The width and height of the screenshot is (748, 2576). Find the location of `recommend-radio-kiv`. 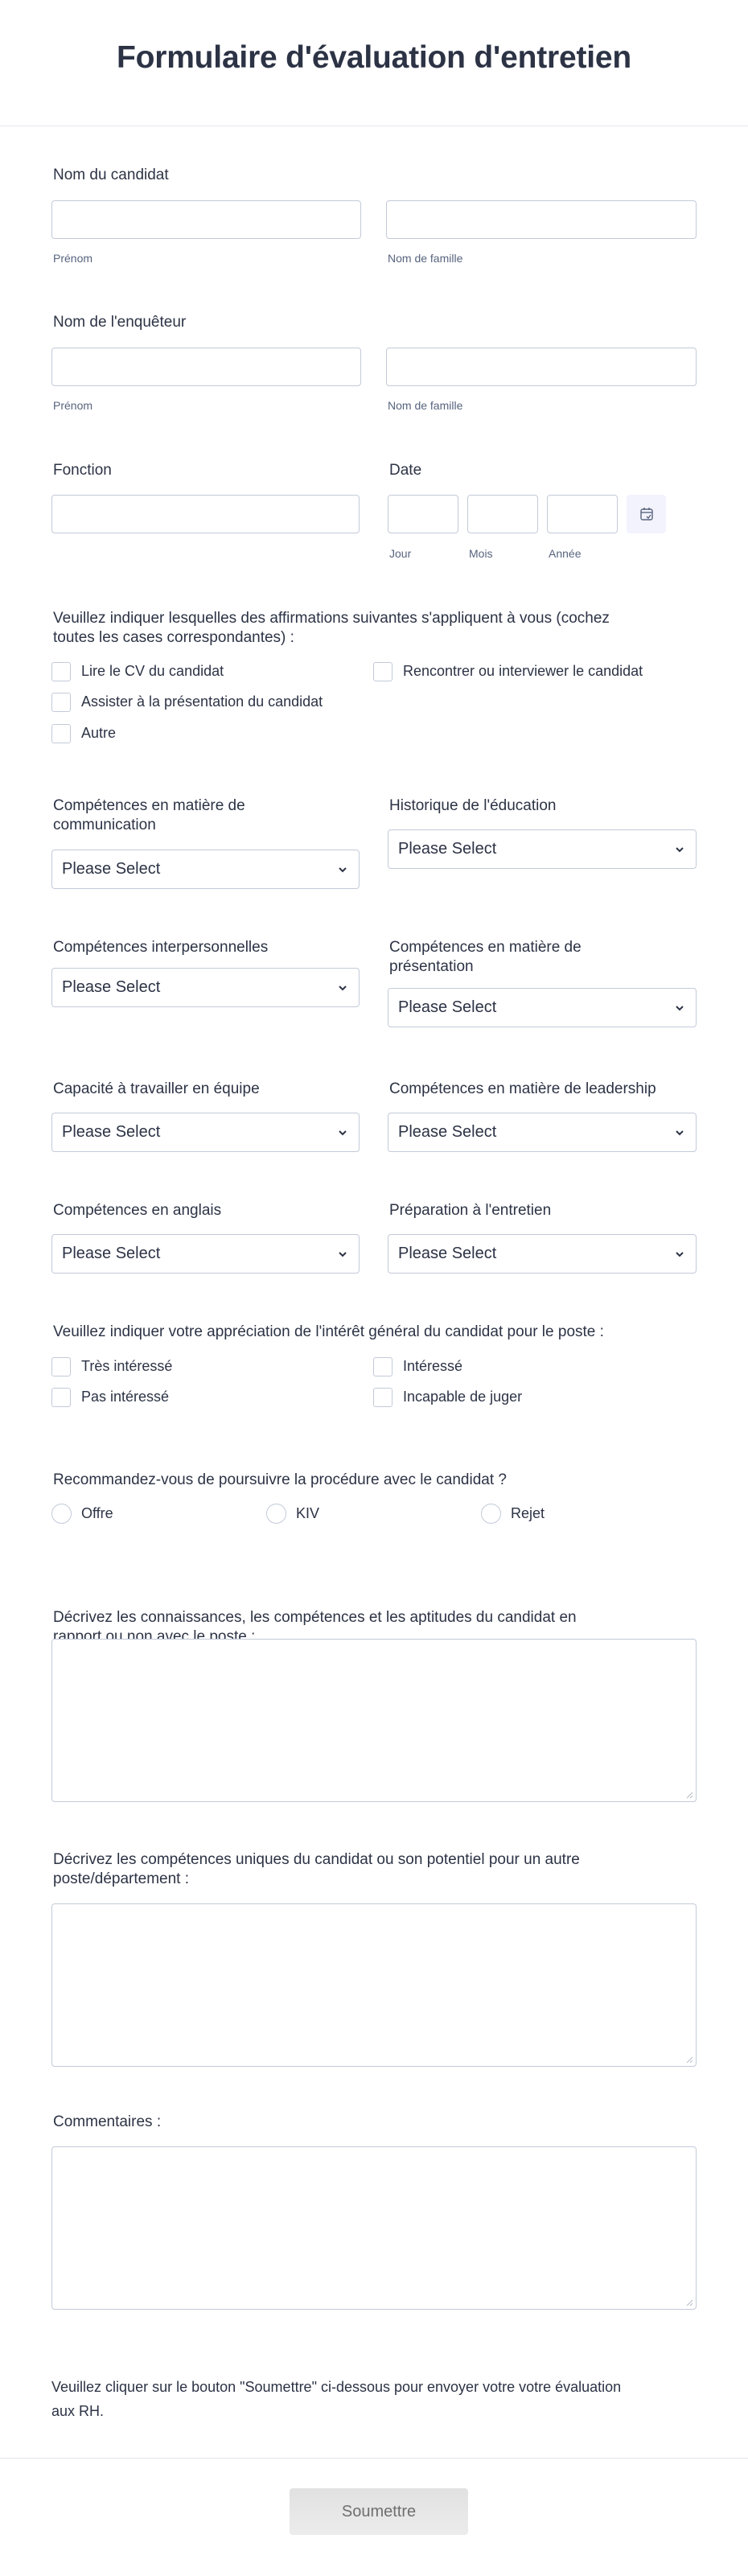

recommend-radio-kiv is located at coordinates (276, 1514).